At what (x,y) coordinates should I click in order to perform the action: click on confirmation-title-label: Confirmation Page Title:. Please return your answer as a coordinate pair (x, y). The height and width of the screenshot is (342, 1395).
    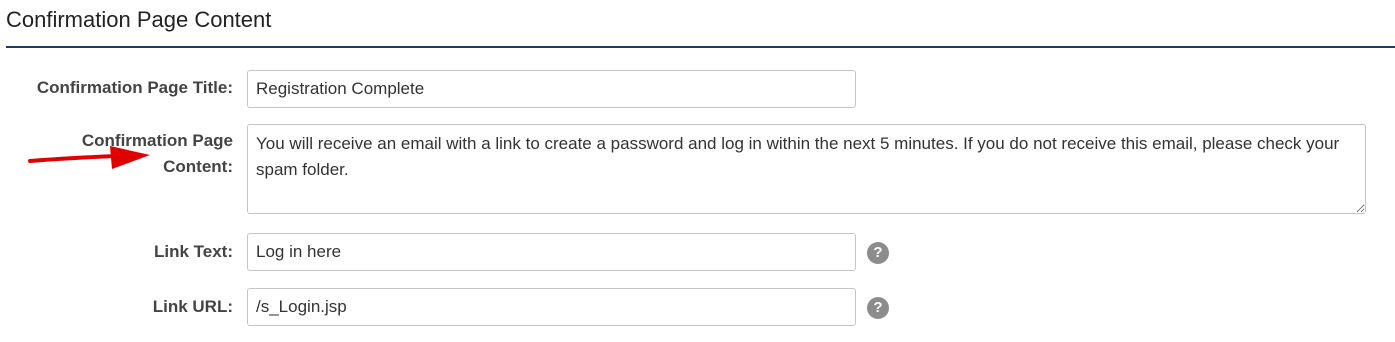
    Looking at the image, I should click on (134, 87).